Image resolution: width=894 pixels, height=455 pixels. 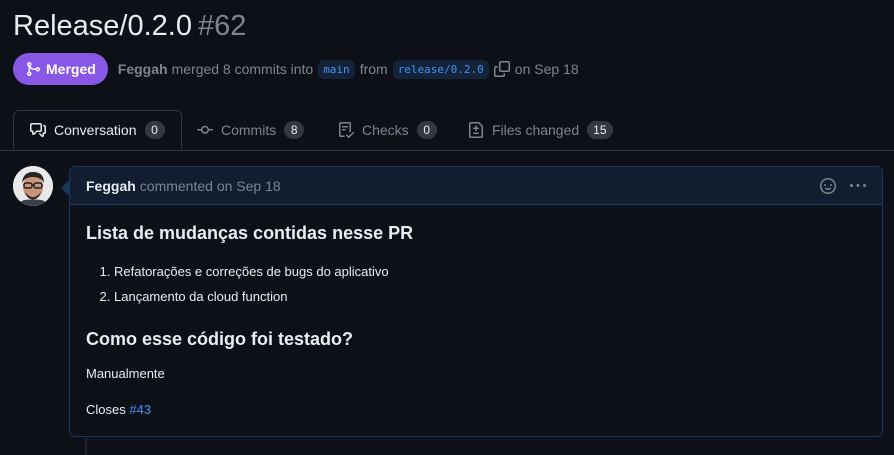 What do you see at coordinates (210, 186) in the screenshot?
I see `comment-meta: commented on Sep 18` at bounding box center [210, 186].